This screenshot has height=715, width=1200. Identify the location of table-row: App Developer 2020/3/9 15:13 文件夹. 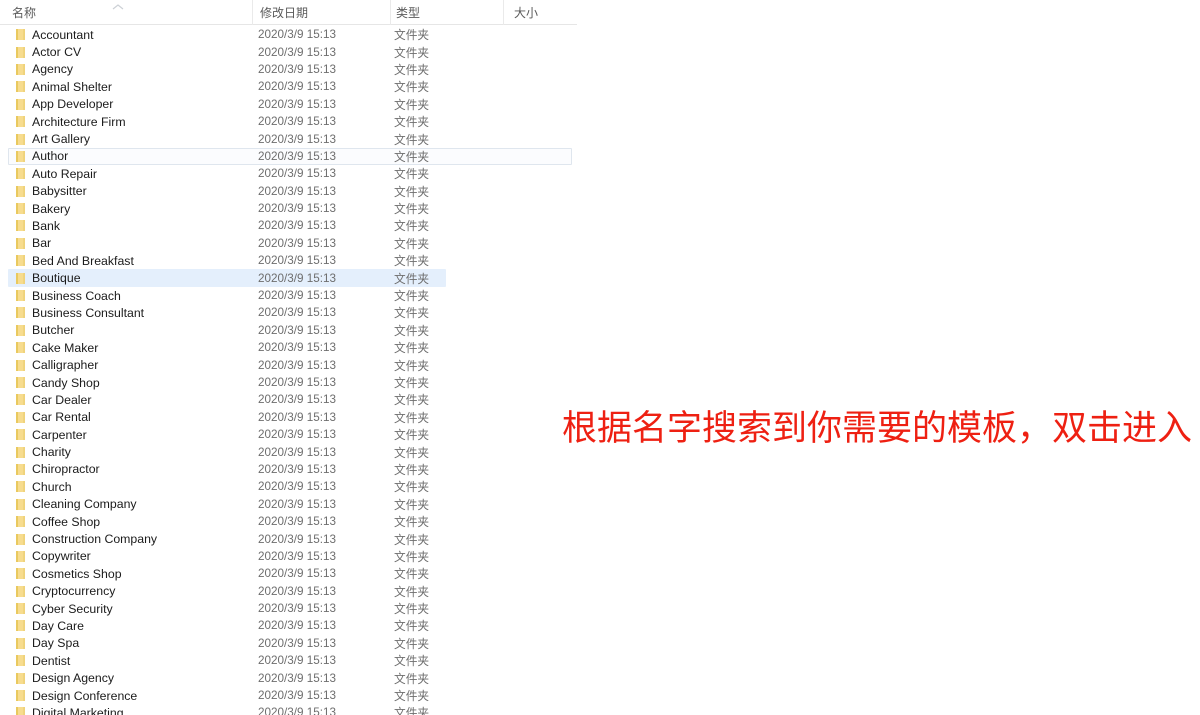
(600, 104).